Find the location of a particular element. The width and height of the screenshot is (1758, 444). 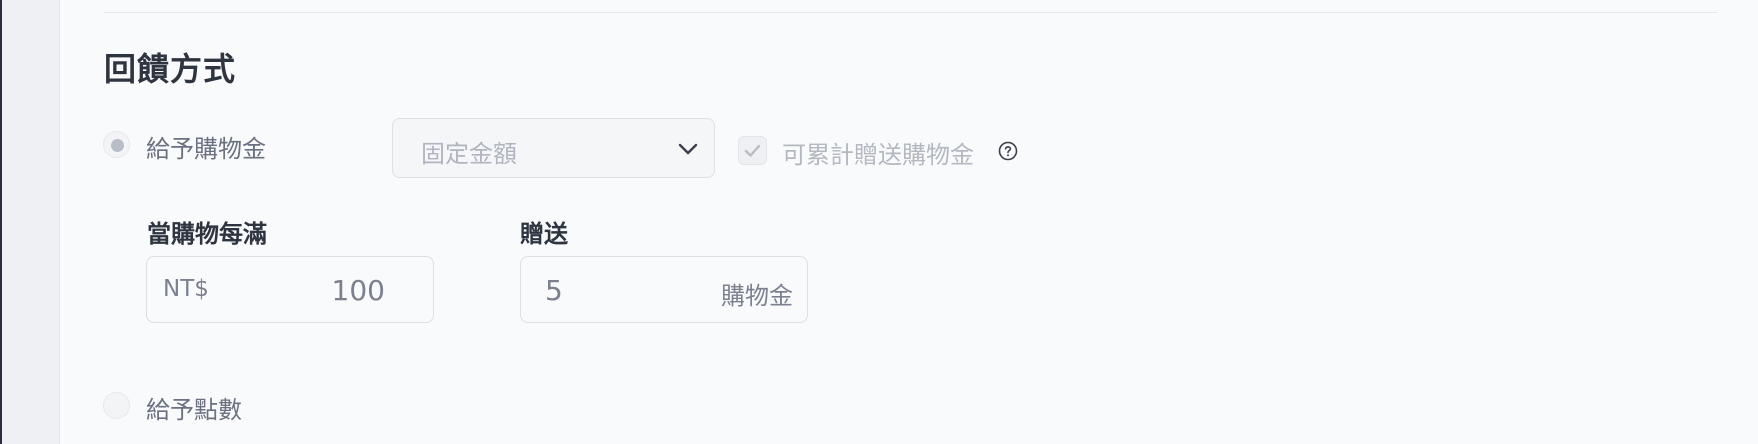

radio-give-points-label: 給予點數 is located at coordinates (194, 407).